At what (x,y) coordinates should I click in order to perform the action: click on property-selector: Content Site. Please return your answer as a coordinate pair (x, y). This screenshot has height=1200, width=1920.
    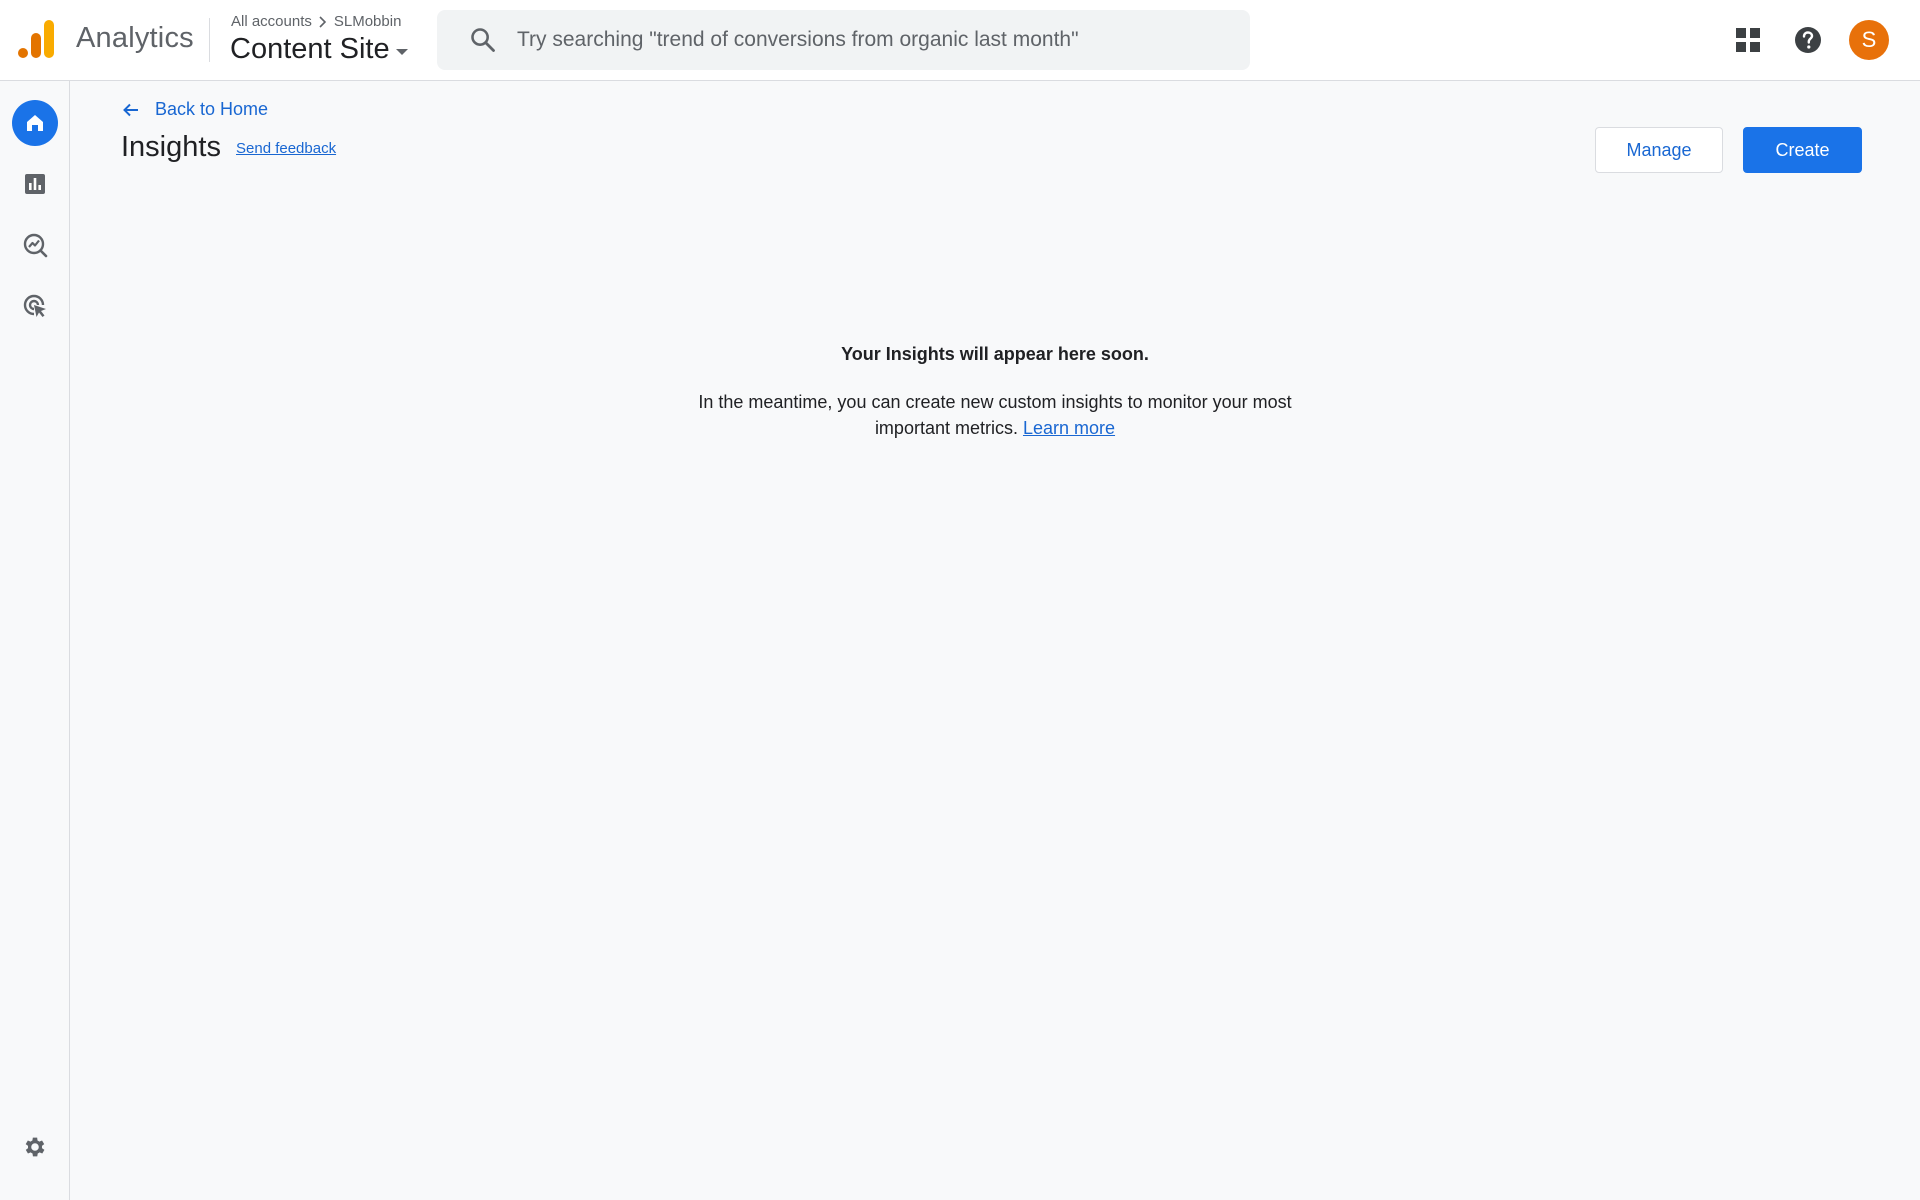
    Looking at the image, I should click on (319, 49).